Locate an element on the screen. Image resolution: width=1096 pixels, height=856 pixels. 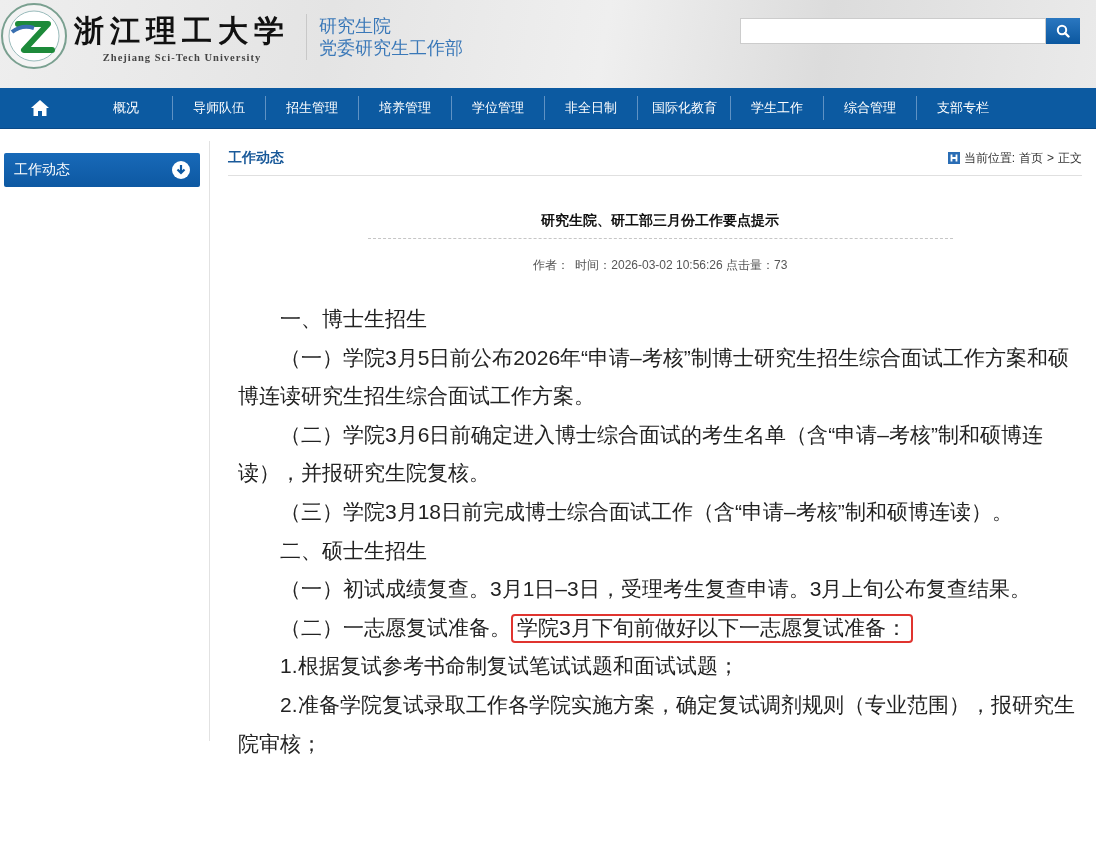
nav-link: 支部专栏 is located at coordinates (963, 108).